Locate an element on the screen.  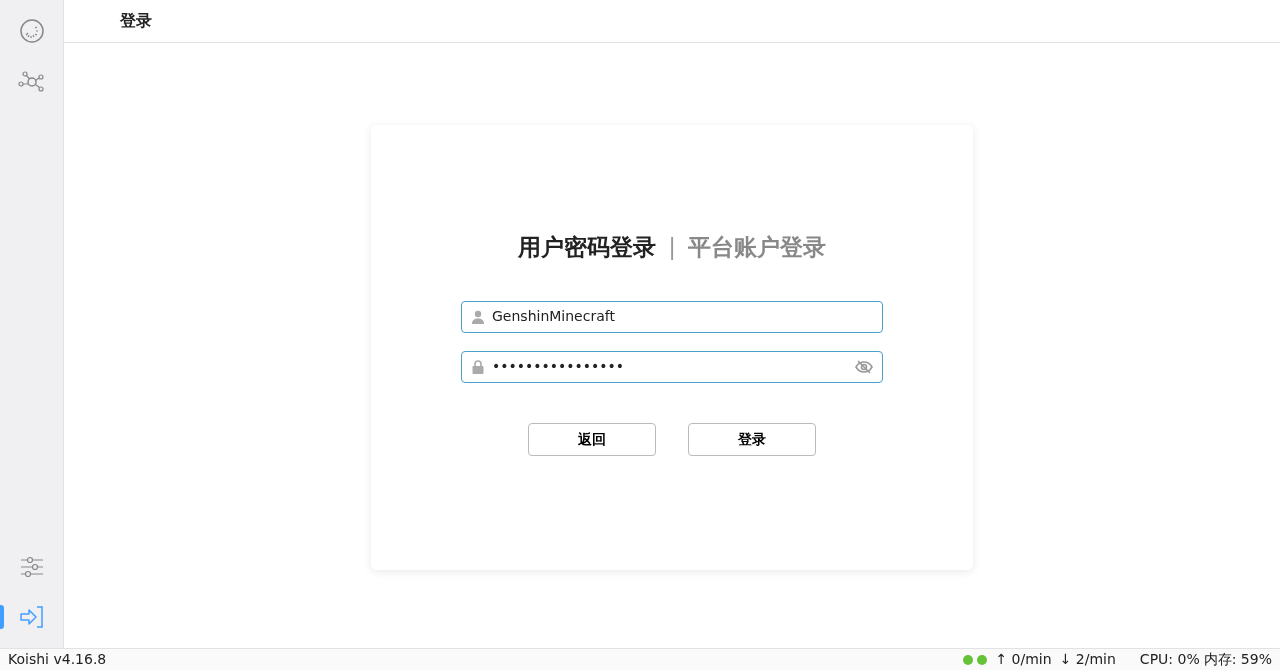
back-button: 返回 is located at coordinates (592, 439).